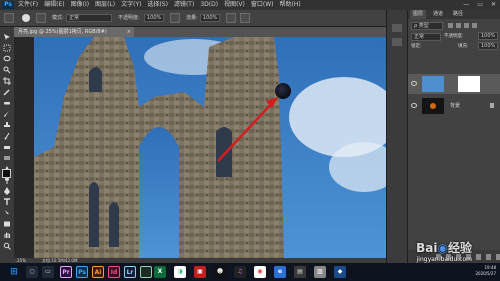 The image size is (500, 281). What do you see at coordinates (442, 248) in the screenshot?
I see `paw-icon: ◉` at bounding box center [442, 248].